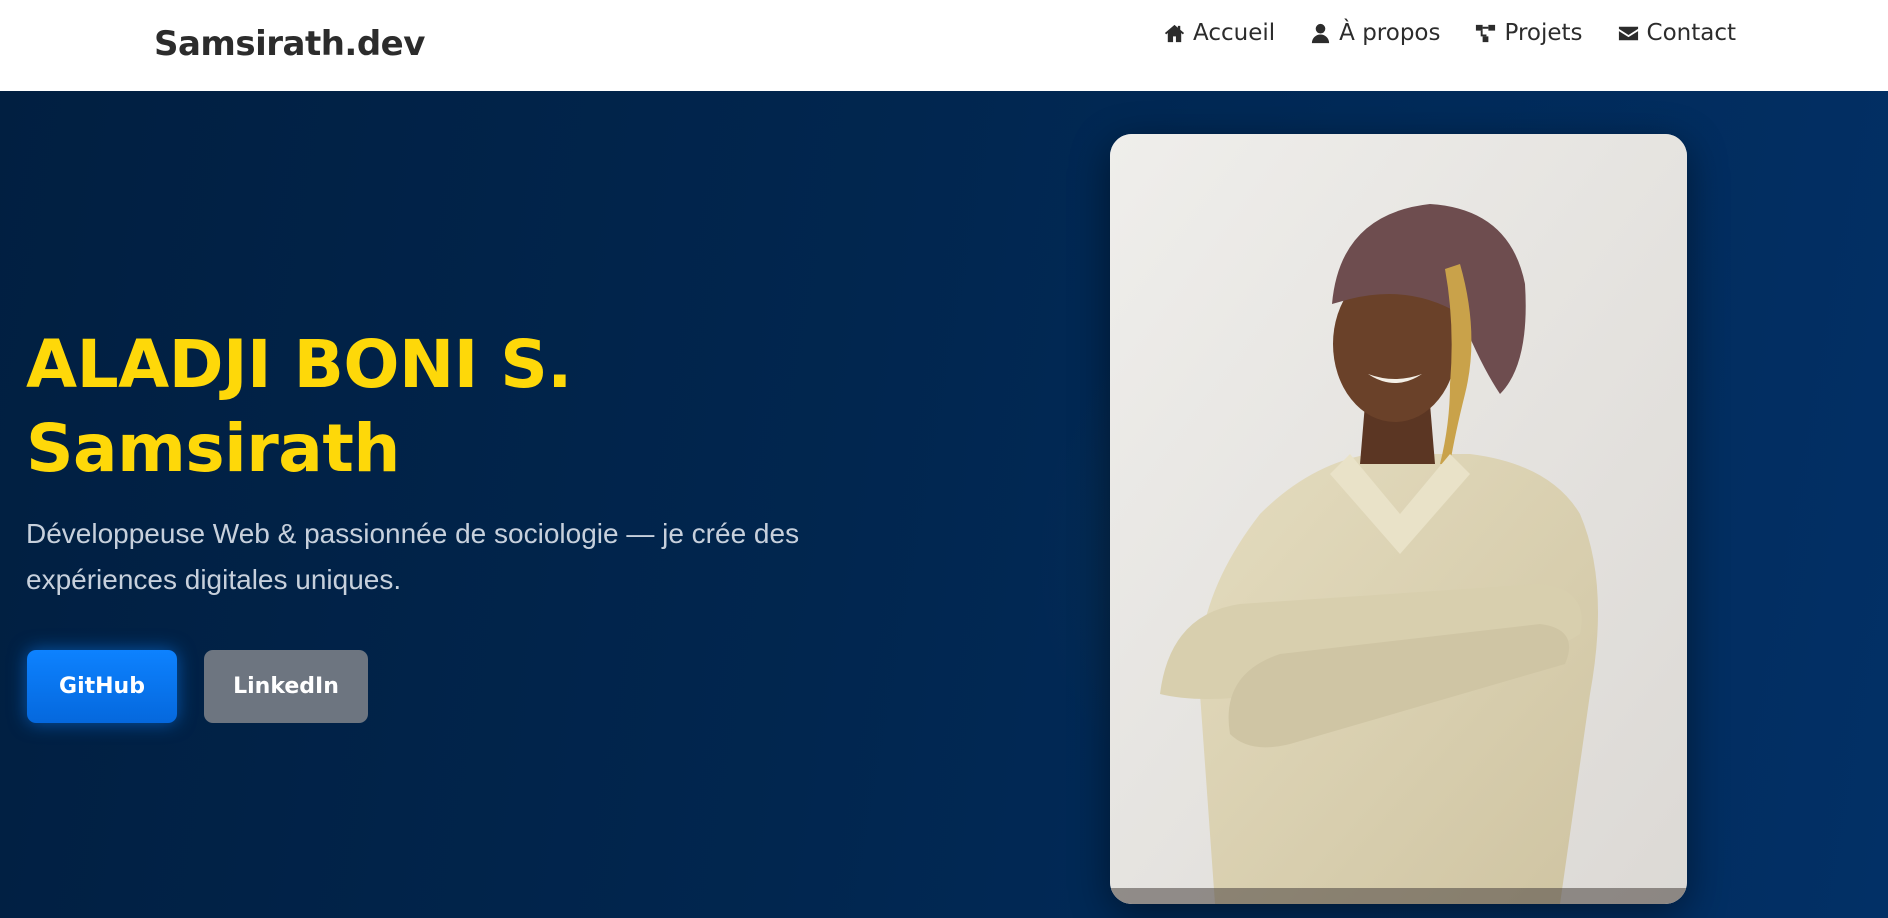 This screenshot has height=918, width=1888. Describe the element at coordinates (286, 686) in the screenshot. I see `linkedin-button: LinkedIn` at that location.